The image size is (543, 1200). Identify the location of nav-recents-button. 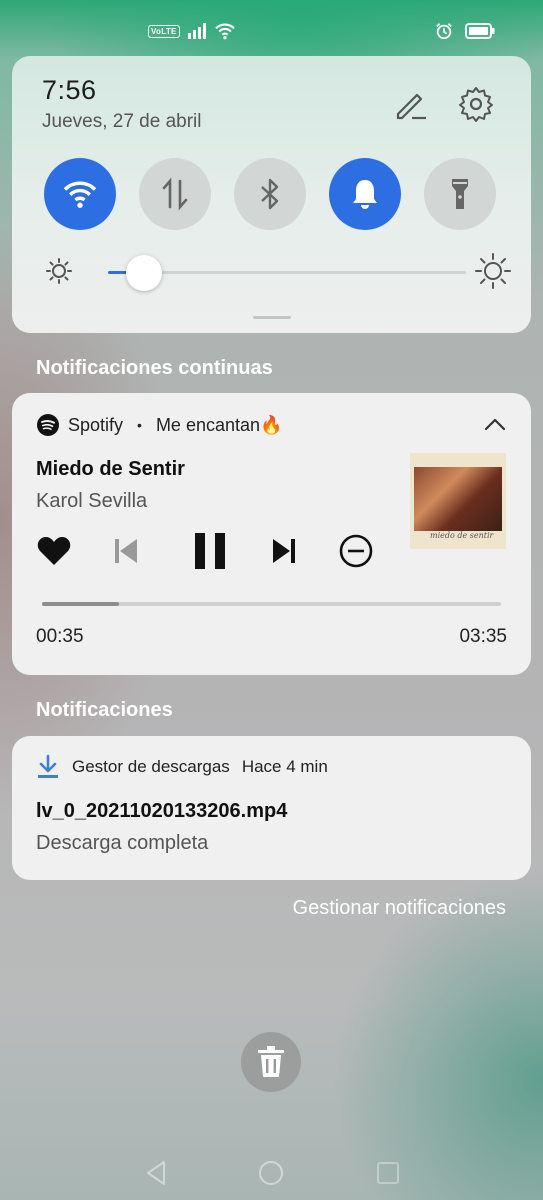
(388, 1173).